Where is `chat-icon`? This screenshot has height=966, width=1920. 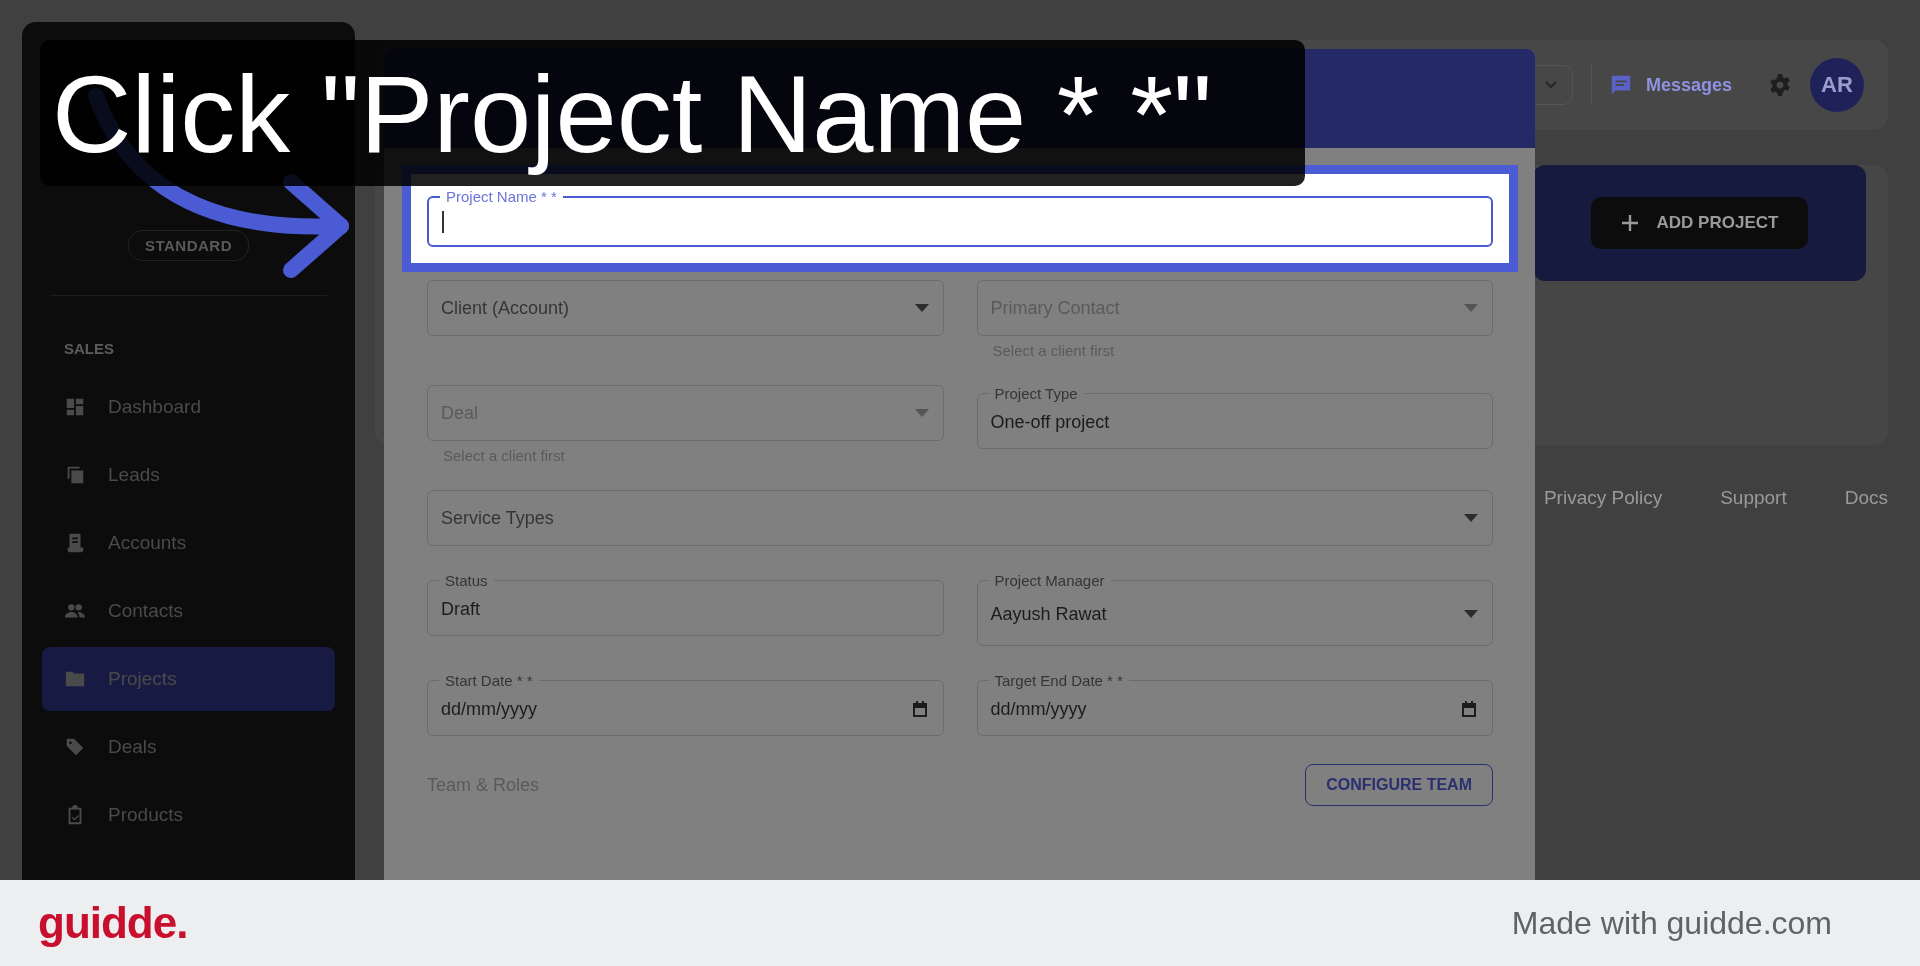
chat-icon is located at coordinates (1620, 85).